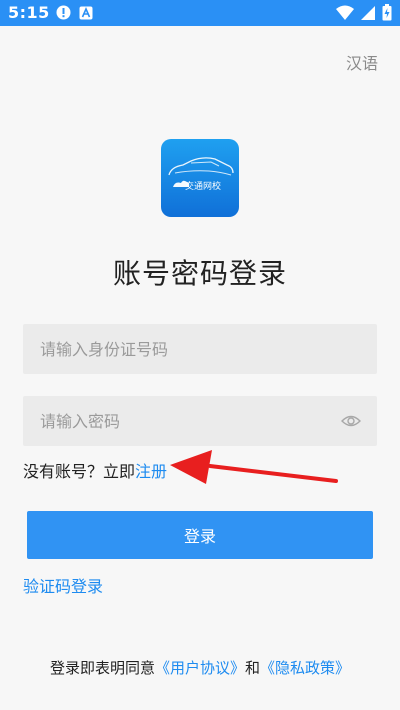  What do you see at coordinates (102, 668) in the screenshot?
I see `agreement-prefix: 登录即表明同意` at bounding box center [102, 668].